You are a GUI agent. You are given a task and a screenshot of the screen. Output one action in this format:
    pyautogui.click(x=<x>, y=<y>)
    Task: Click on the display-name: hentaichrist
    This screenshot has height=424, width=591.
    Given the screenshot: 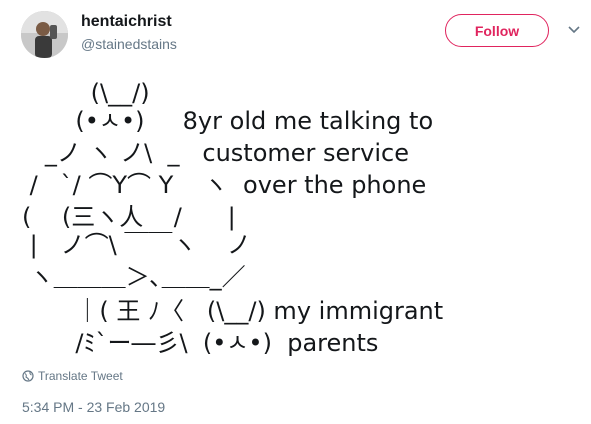 What is the action you would take?
    pyautogui.click(x=126, y=22)
    